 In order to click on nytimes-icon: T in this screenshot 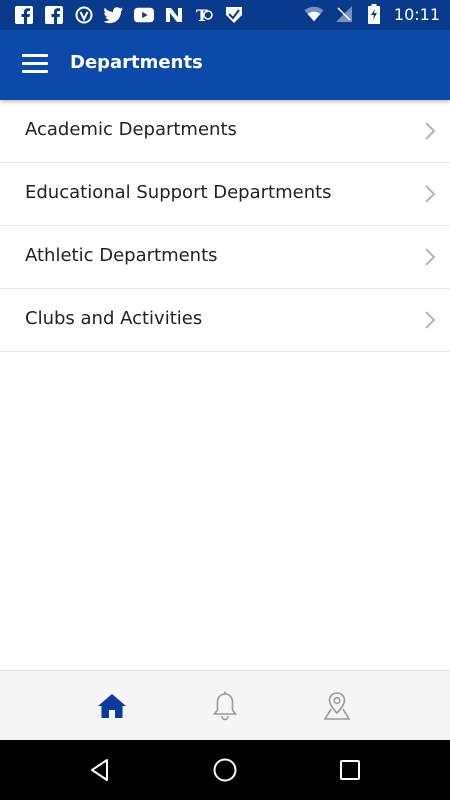, I will do `click(204, 15)`.